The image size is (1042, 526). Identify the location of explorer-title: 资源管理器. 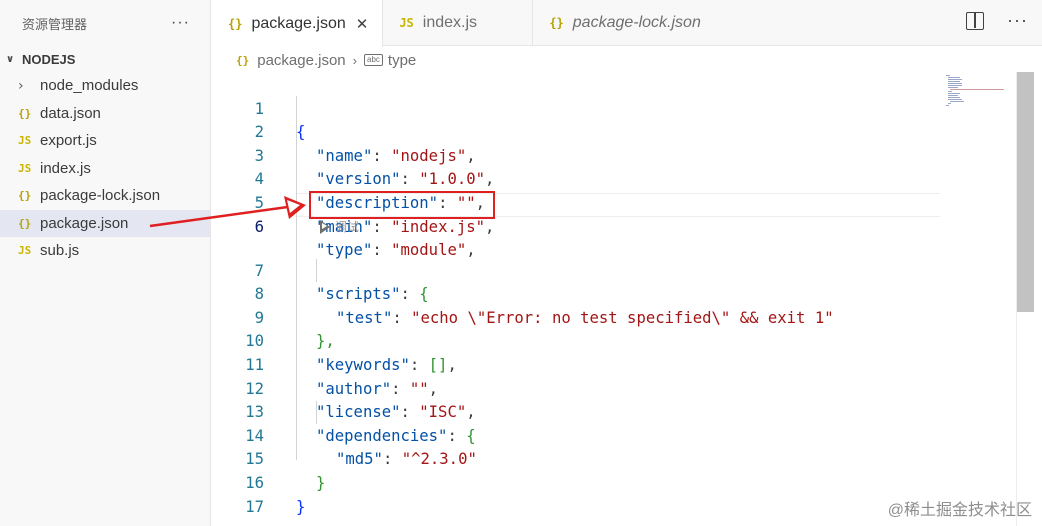
(55, 24).